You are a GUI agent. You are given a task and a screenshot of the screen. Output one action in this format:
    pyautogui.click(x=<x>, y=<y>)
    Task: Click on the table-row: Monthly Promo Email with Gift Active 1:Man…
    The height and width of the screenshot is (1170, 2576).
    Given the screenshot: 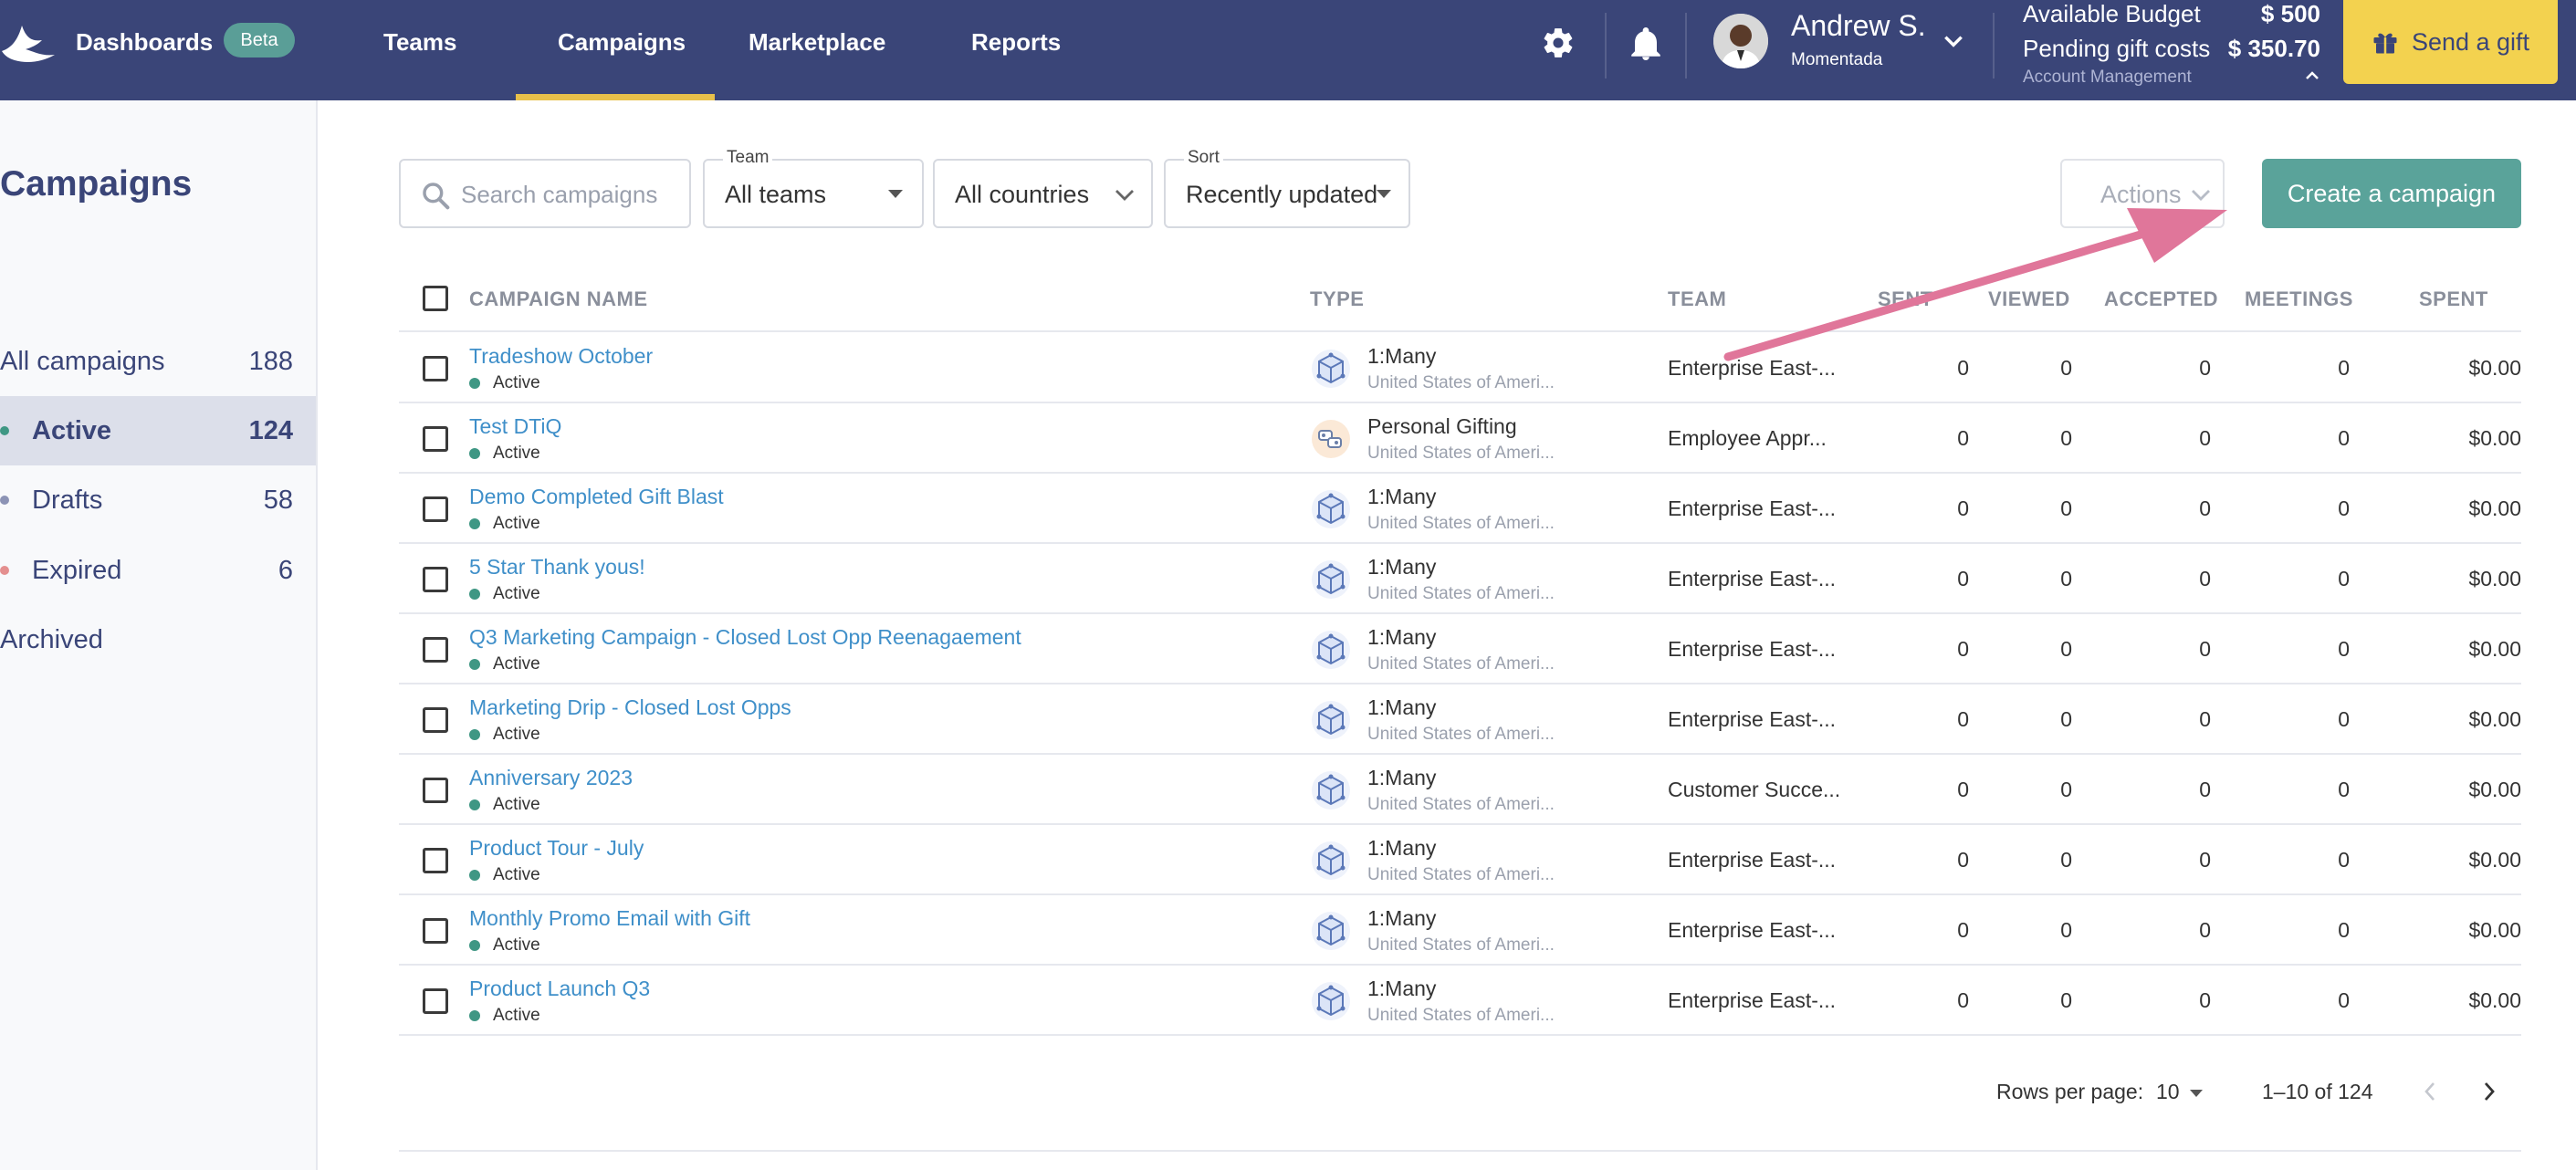 What is the action you would take?
    pyautogui.click(x=1460, y=931)
    